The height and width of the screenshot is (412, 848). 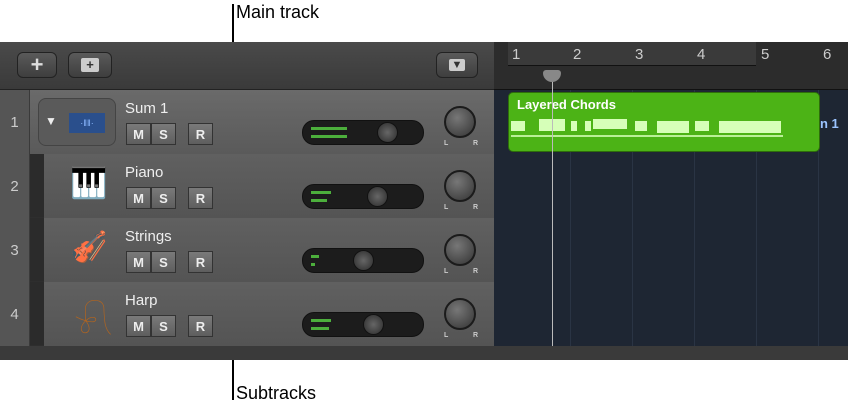 What do you see at coordinates (276, 393) in the screenshot?
I see `subtracks-callout: Subtracks` at bounding box center [276, 393].